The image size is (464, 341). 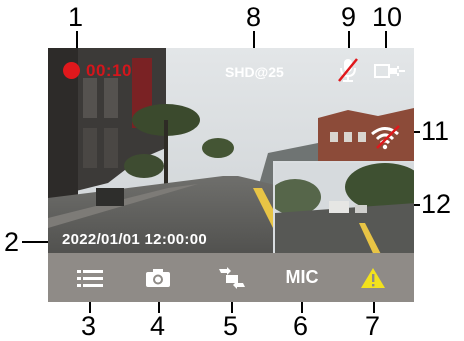 I want to click on date-time-stamp: 2022/01/01 12:00:00, so click(x=134, y=239).